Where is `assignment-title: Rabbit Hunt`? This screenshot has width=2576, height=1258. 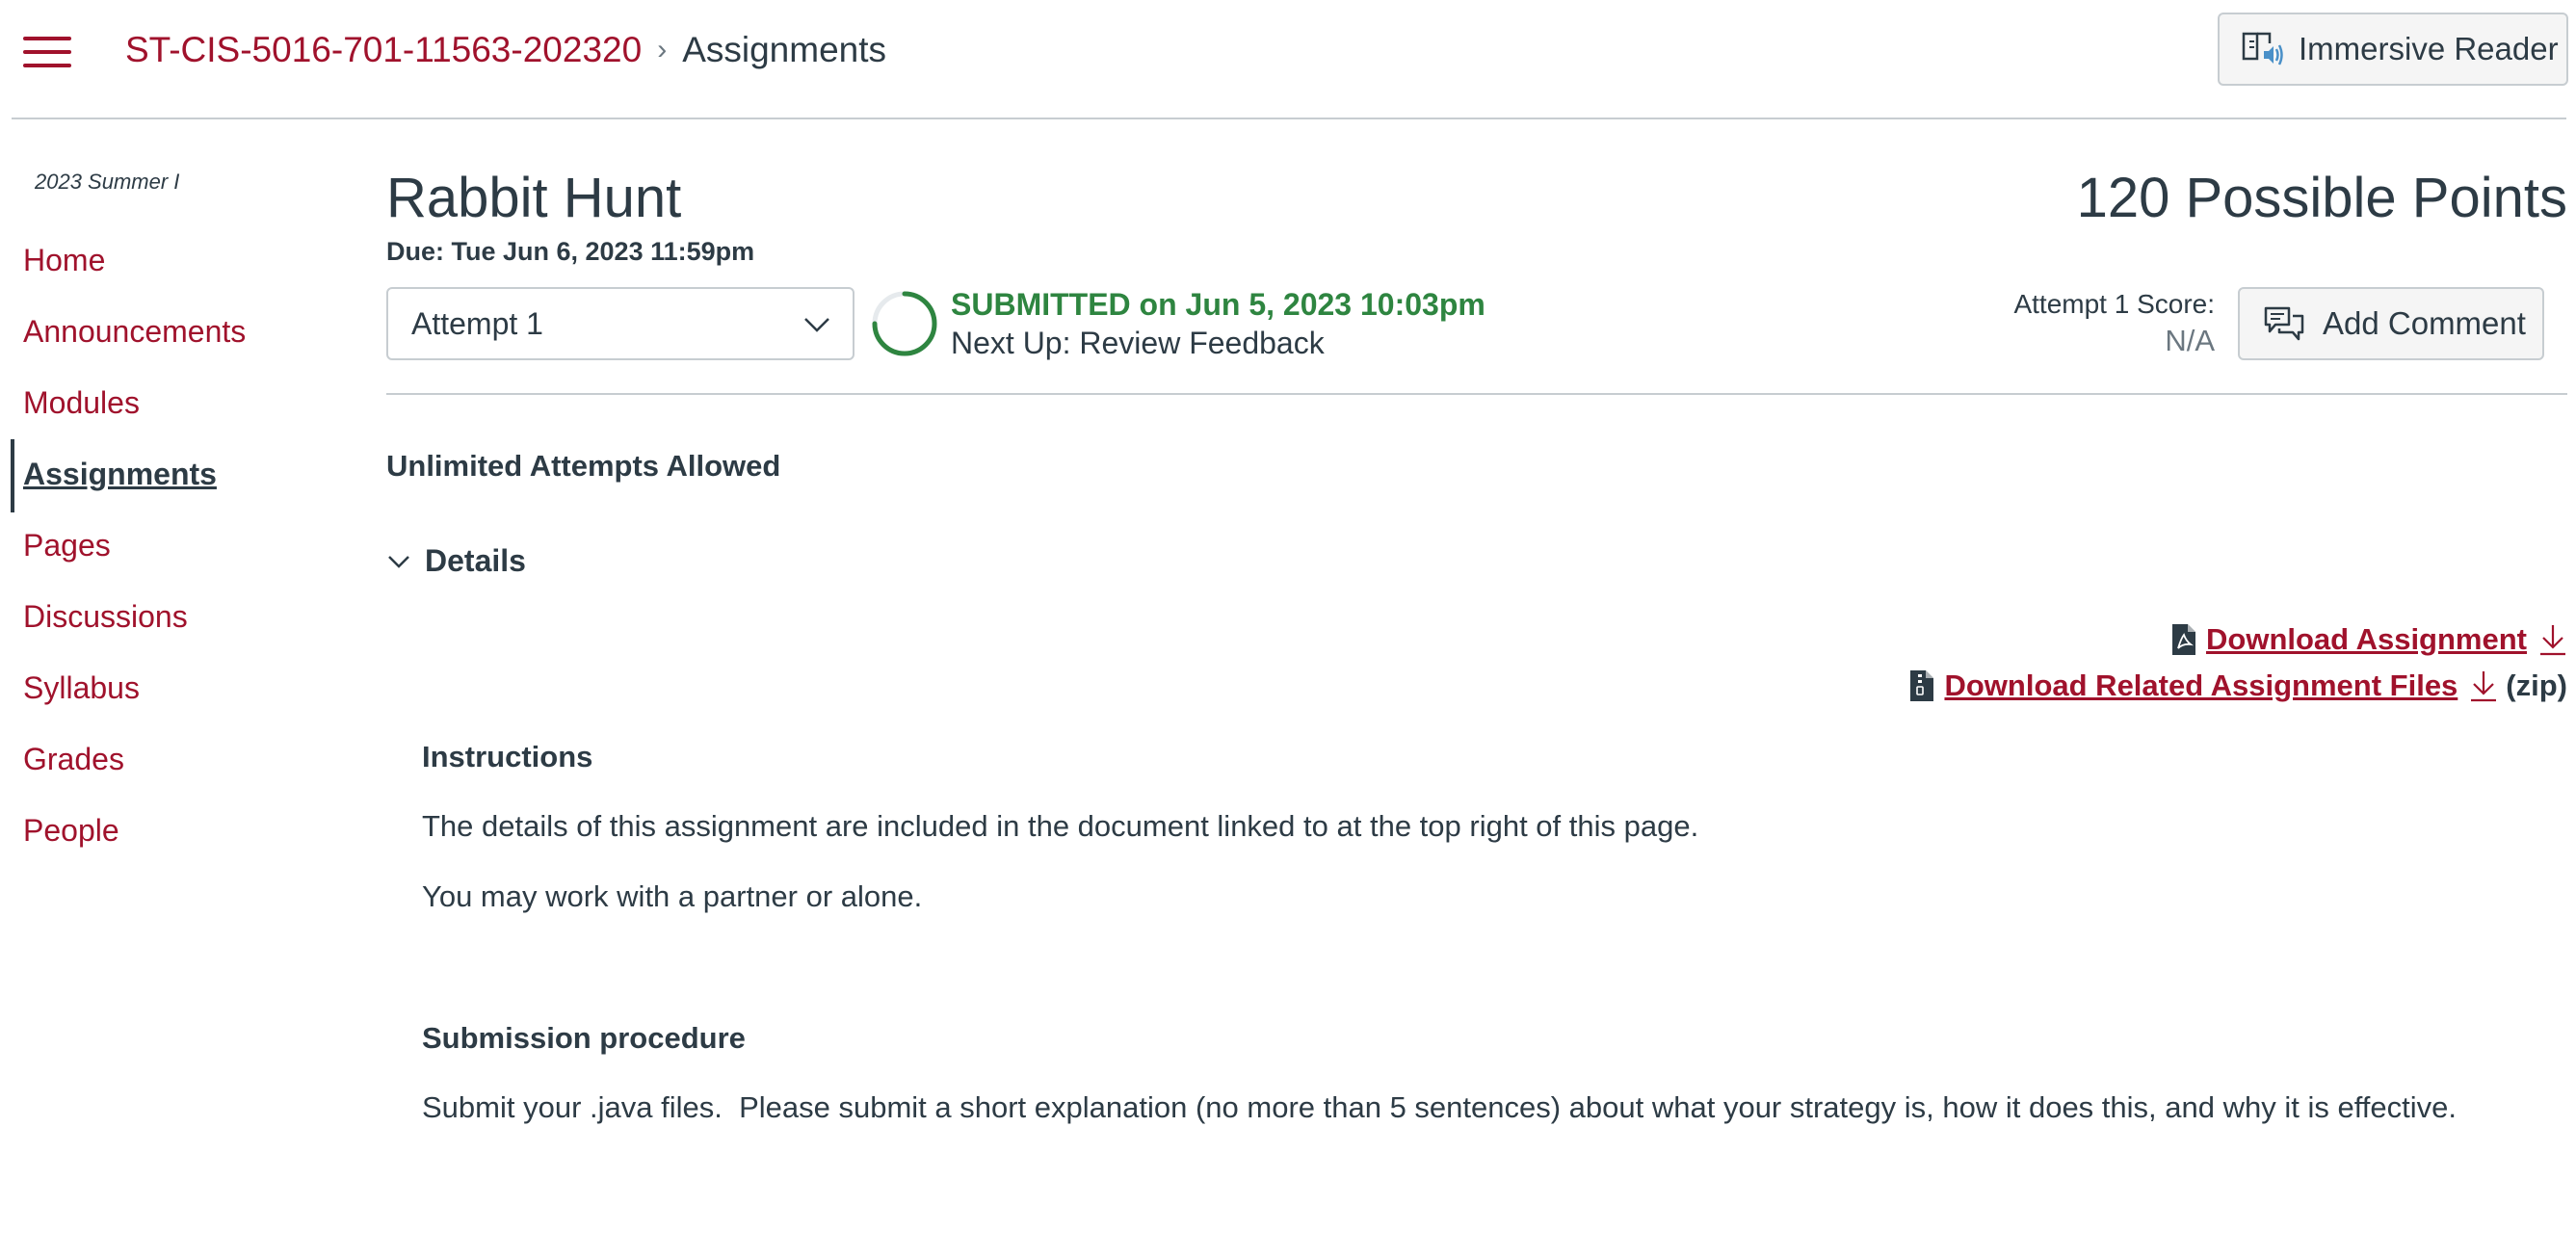 assignment-title: Rabbit Hunt is located at coordinates (534, 198).